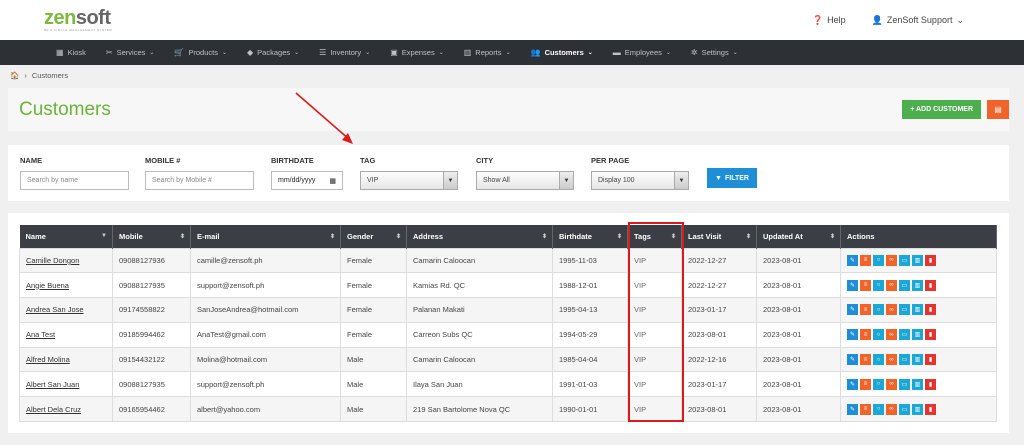  Describe the element at coordinates (714, 52) in the screenshot. I see `nav-item-settings: ✲ Settings ⌄` at that location.